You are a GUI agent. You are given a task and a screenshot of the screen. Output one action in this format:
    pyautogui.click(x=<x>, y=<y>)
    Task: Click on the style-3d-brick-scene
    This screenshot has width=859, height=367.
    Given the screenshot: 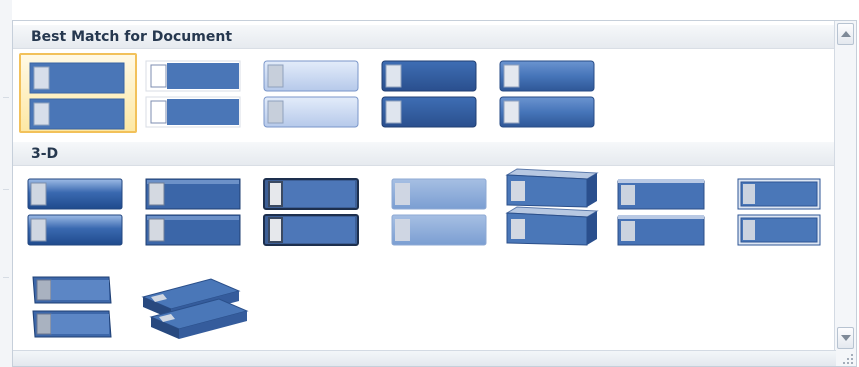 What is the action you would take?
    pyautogui.click(x=560, y=207)
    